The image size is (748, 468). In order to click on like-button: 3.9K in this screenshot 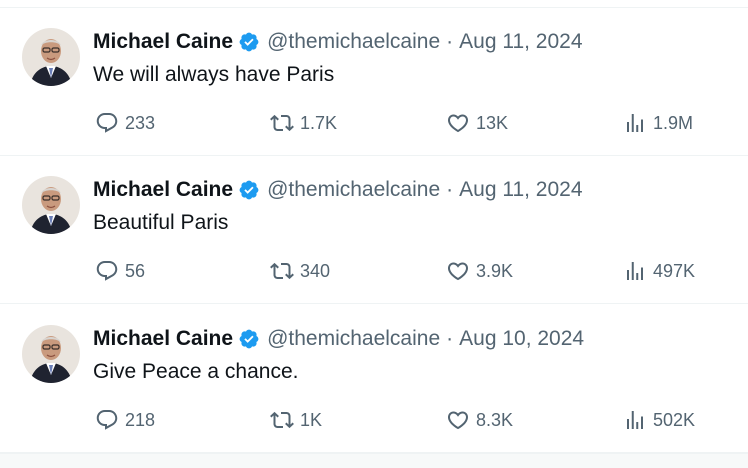, I will do `click(479, 271)`.